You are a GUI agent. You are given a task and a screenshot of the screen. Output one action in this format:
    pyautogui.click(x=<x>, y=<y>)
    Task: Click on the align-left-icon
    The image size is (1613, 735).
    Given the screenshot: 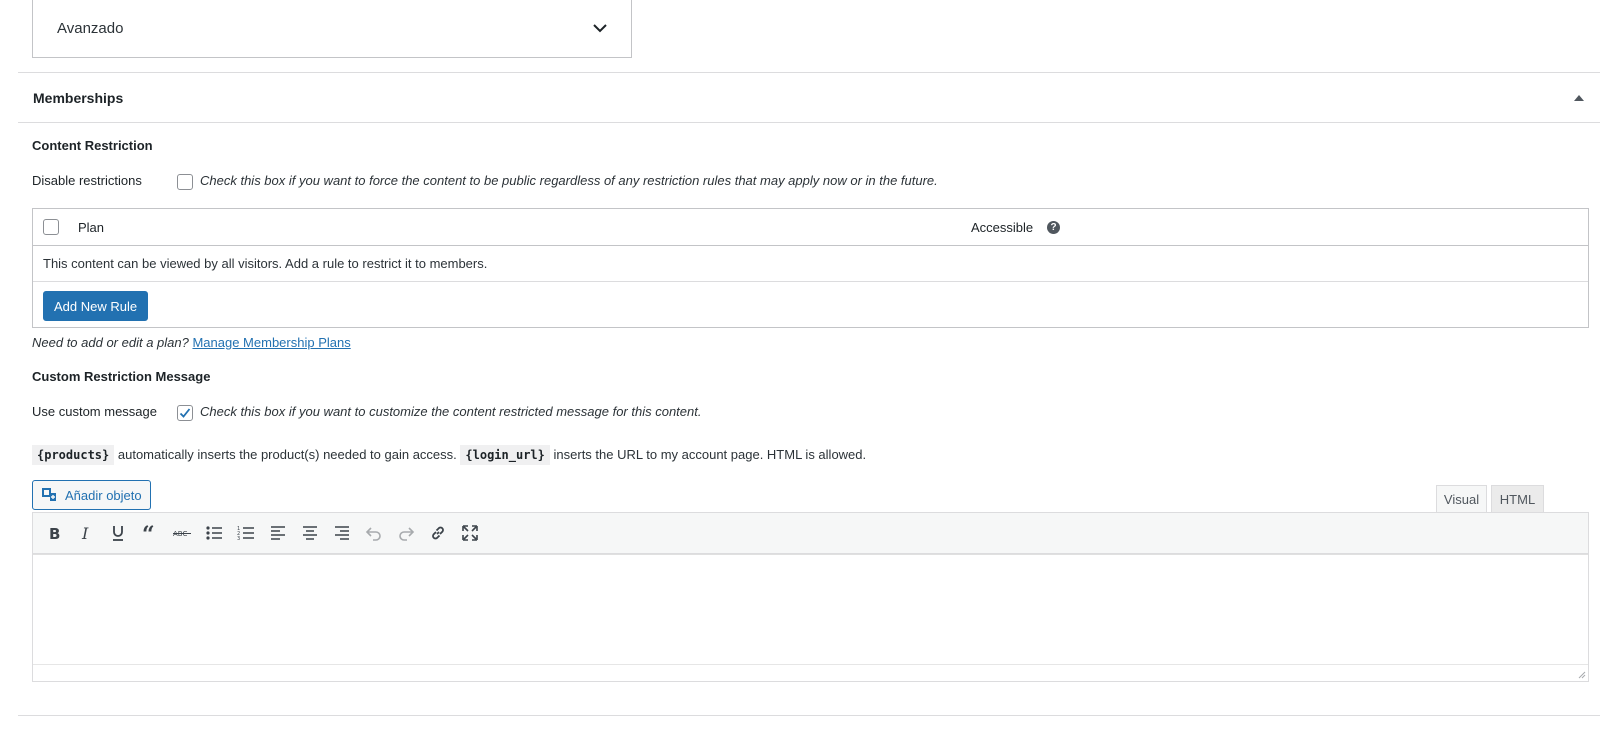 What is the action you would take?
    pyautogui.click(x=278, y=533)
    